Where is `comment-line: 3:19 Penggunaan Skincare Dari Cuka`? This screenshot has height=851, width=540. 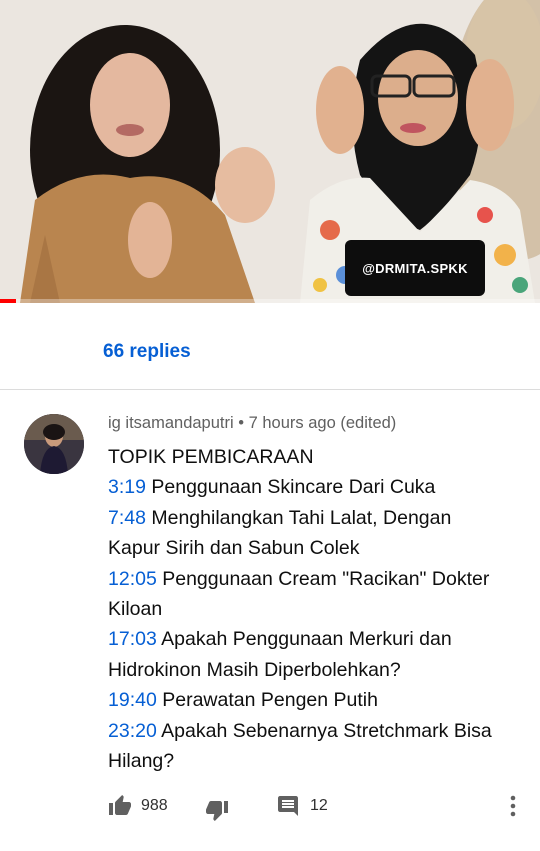
comment-line: 3:19 Penggunaan Skincare Dari Cuka is located at coordinates (318, 487).